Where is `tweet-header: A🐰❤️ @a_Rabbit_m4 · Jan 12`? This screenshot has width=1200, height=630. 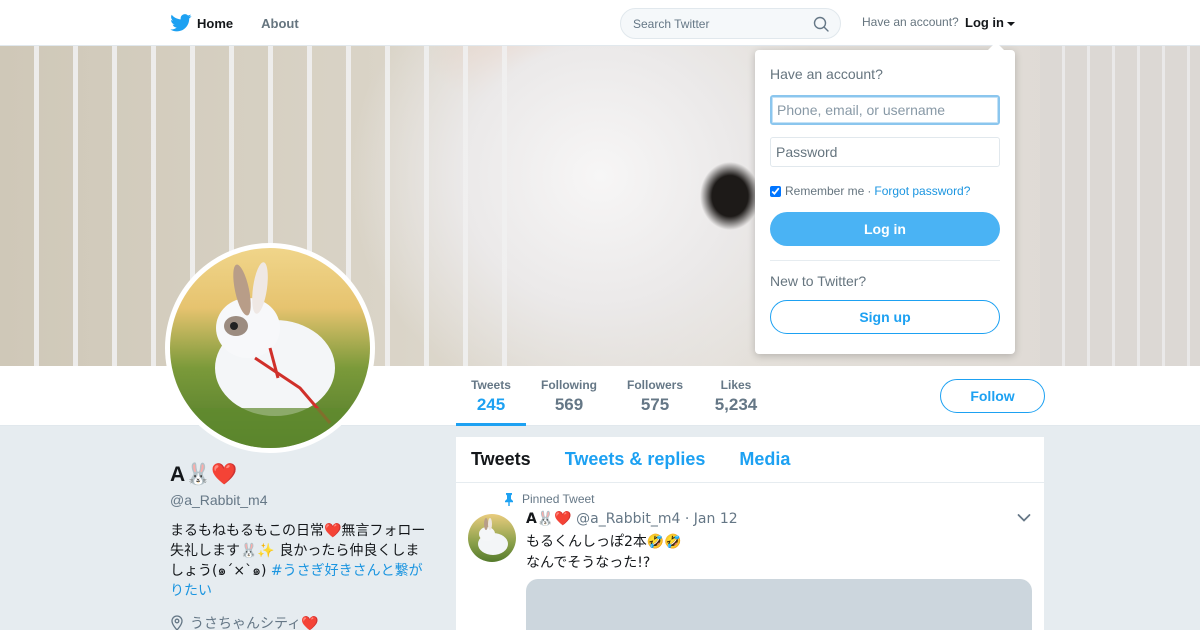 tweet-header: A🐰❤️ @a_Rabbit_m4 · Jan 12 is located at coordinates (632, 519).